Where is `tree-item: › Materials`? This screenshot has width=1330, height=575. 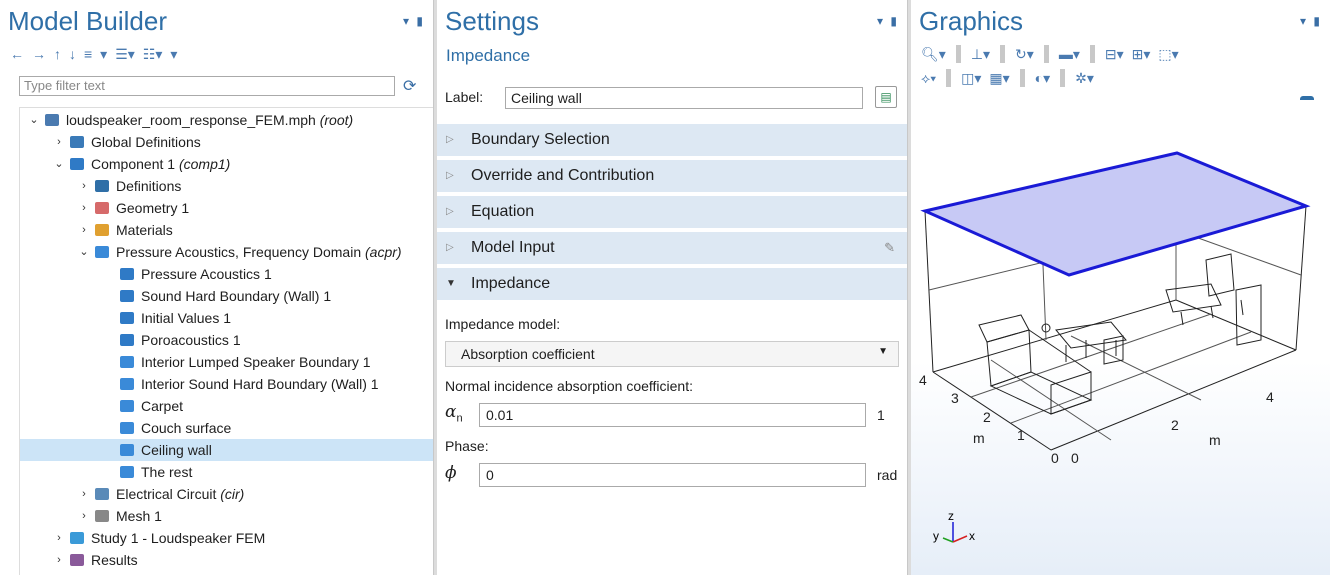 tree-item: › Materials is located at coordinates (226, 230).